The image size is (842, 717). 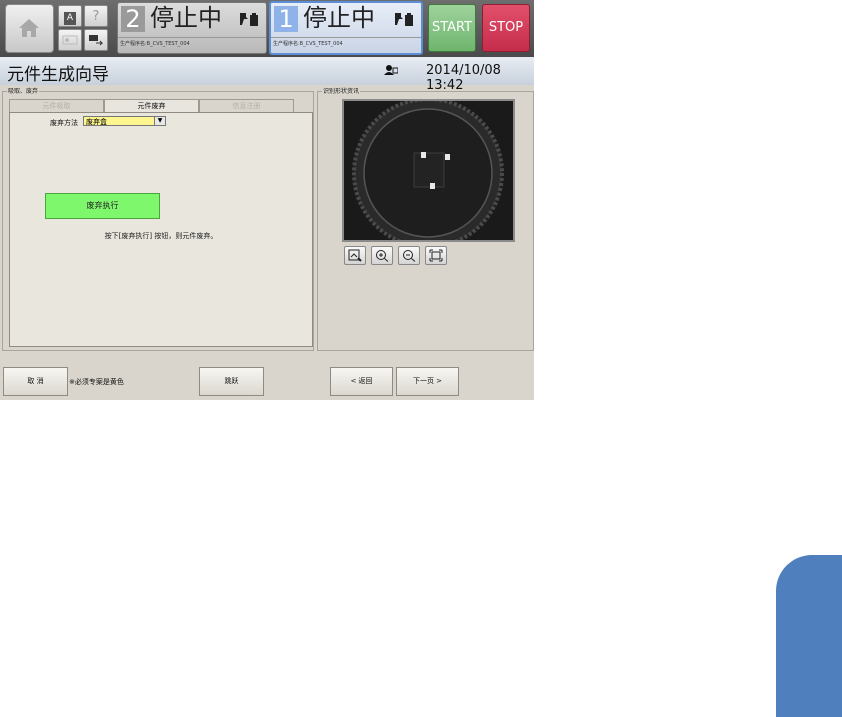 I want to click on datetime: 2014/10/08 13:42, so click(x=463, y=78).